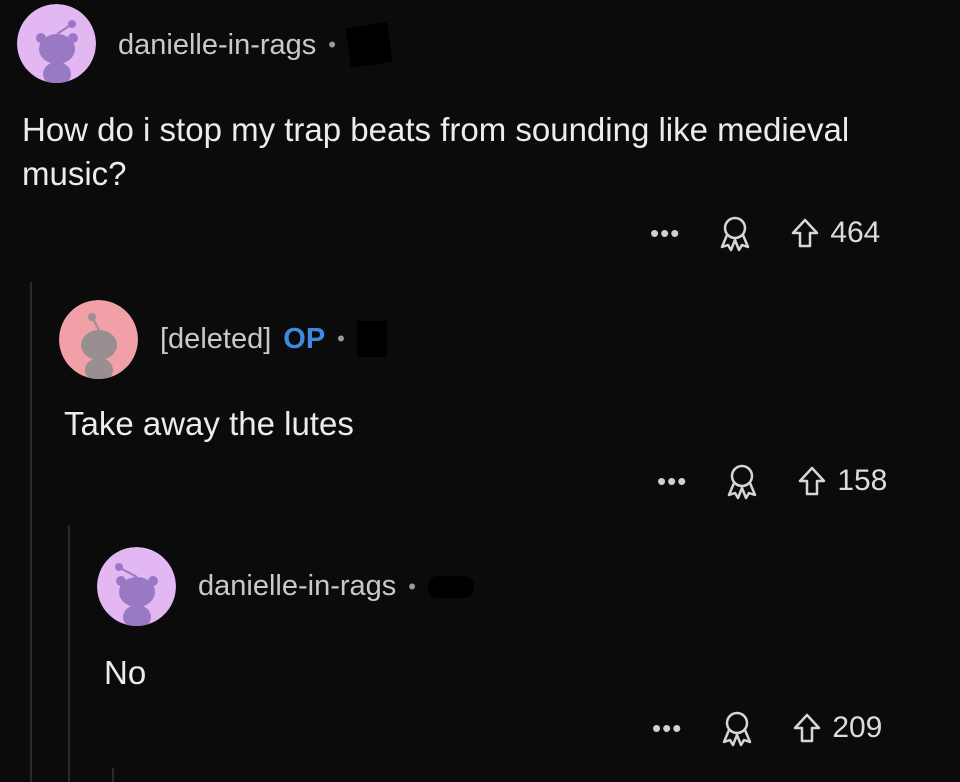 This screenshot has width=960, height=782. What do you see at coordinates (772, 481) in the screenshot?
I see `comment-actions: ••• 158` at bounding box center [772, 481].